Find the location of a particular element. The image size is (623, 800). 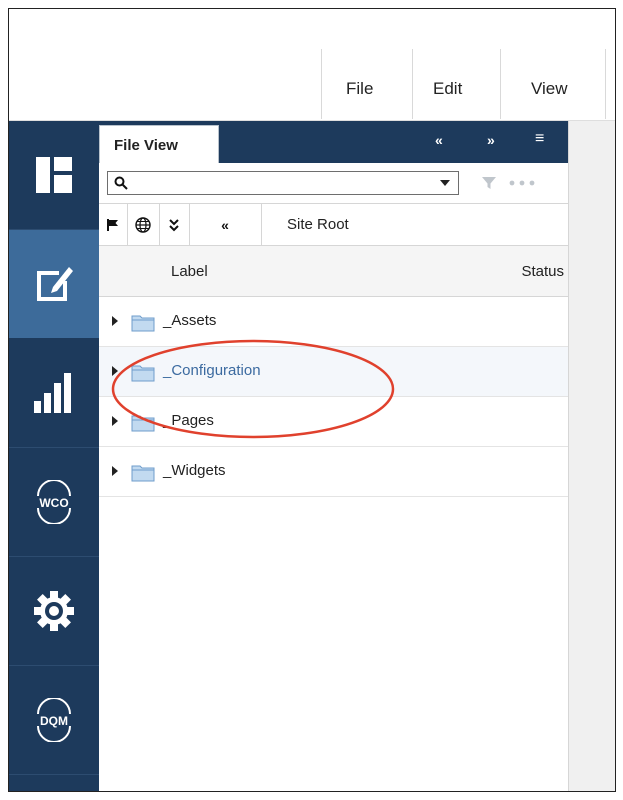

double-chevron-left-icon: « is located at coordinates (225, 225).